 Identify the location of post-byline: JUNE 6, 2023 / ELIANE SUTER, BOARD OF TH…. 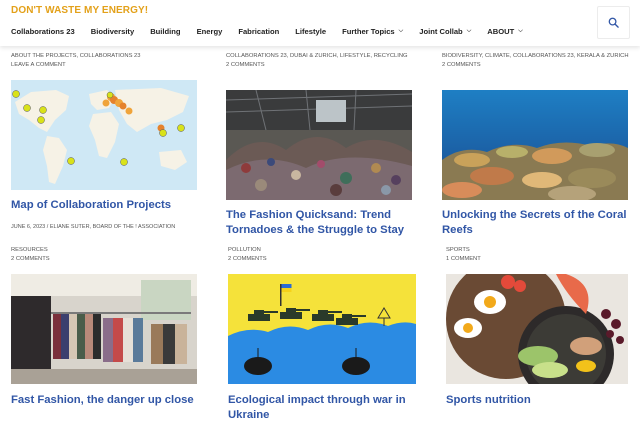
(93, 227).